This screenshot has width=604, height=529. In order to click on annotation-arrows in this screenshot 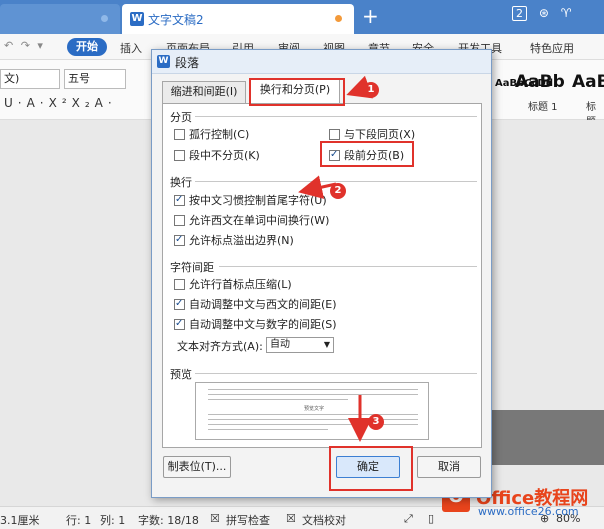, I will do `click(335, 258)`.